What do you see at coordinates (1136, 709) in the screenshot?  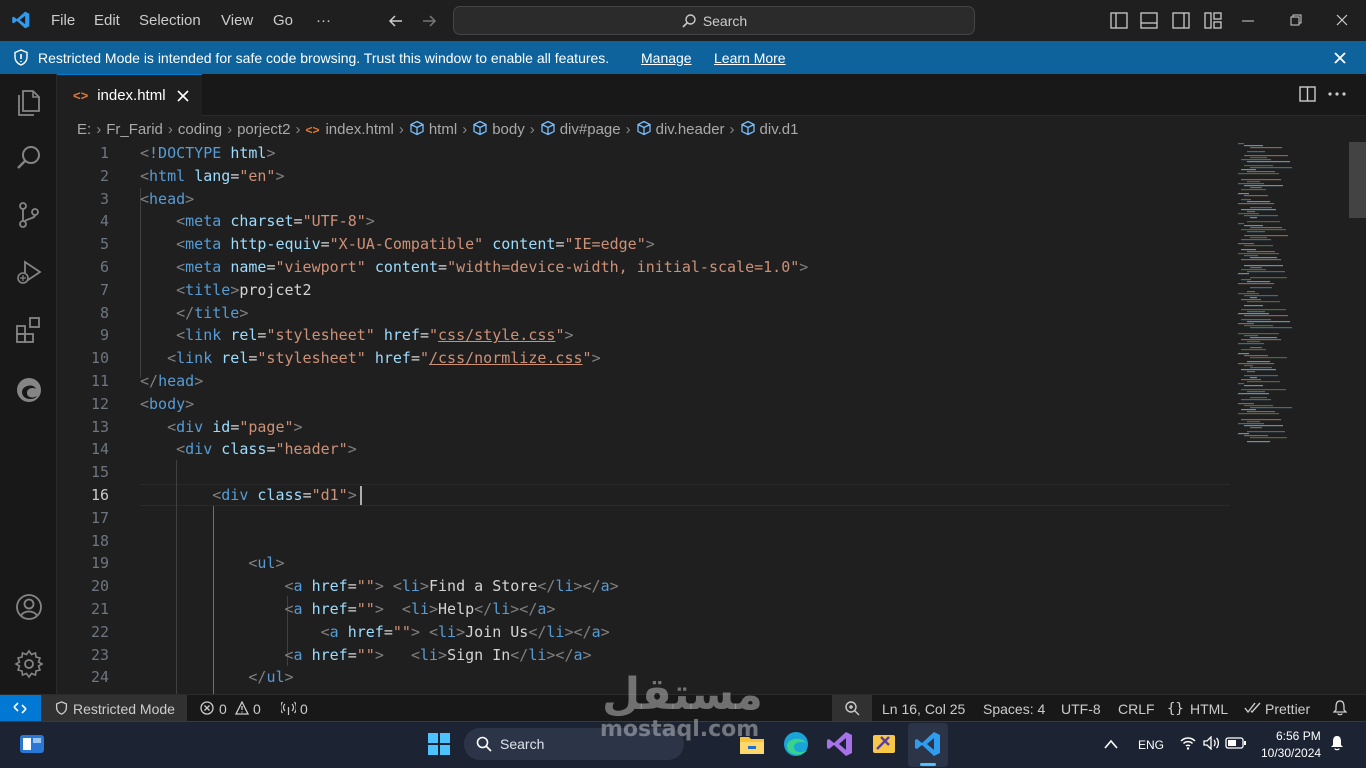 I see `end-of-line: CRLF` at bounding box center [1136, 709].